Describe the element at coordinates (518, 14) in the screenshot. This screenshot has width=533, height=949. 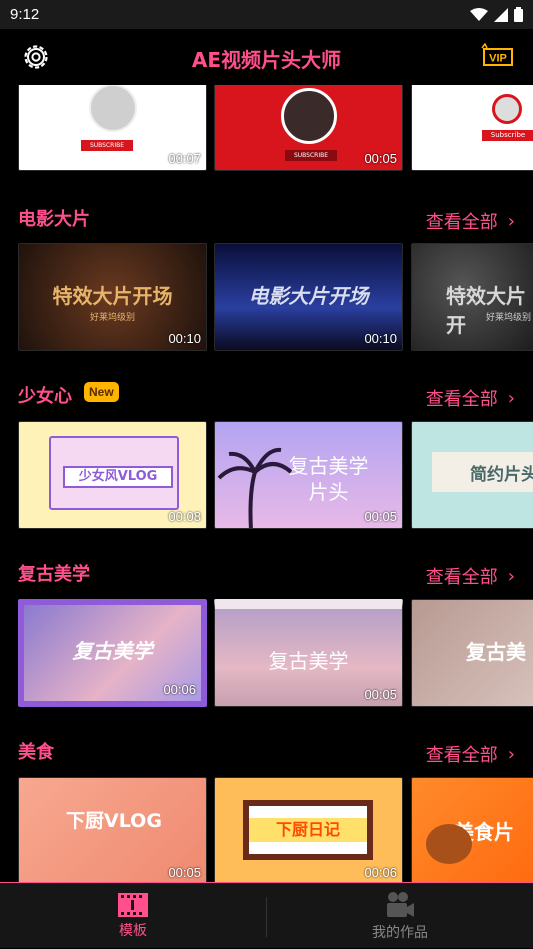
I see `battery-icon` at that location.